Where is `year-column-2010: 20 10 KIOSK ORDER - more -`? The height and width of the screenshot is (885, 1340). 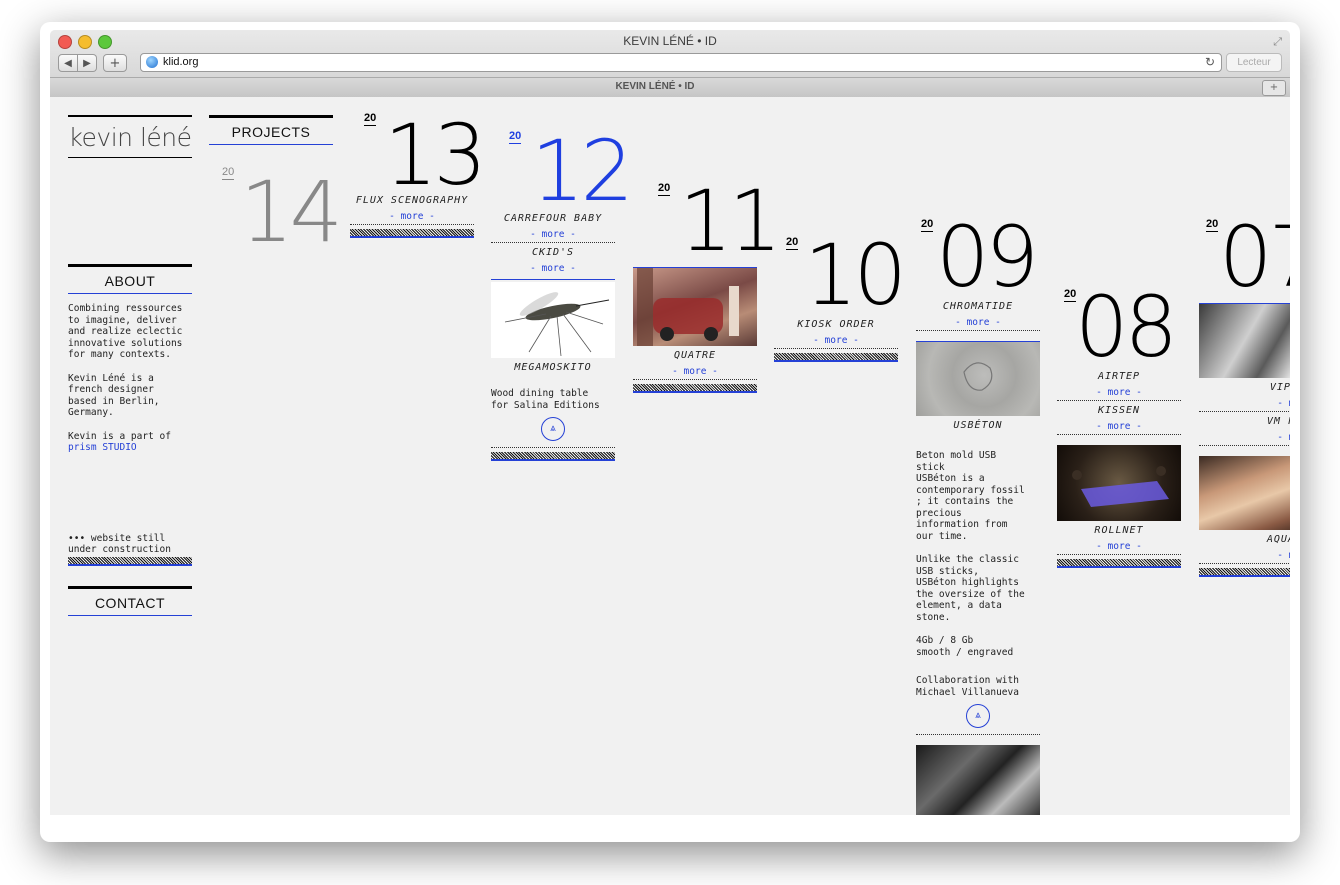 year-column-2010: 20 10 KIOSK ORDER - more - is located at coordinates (840, 297).